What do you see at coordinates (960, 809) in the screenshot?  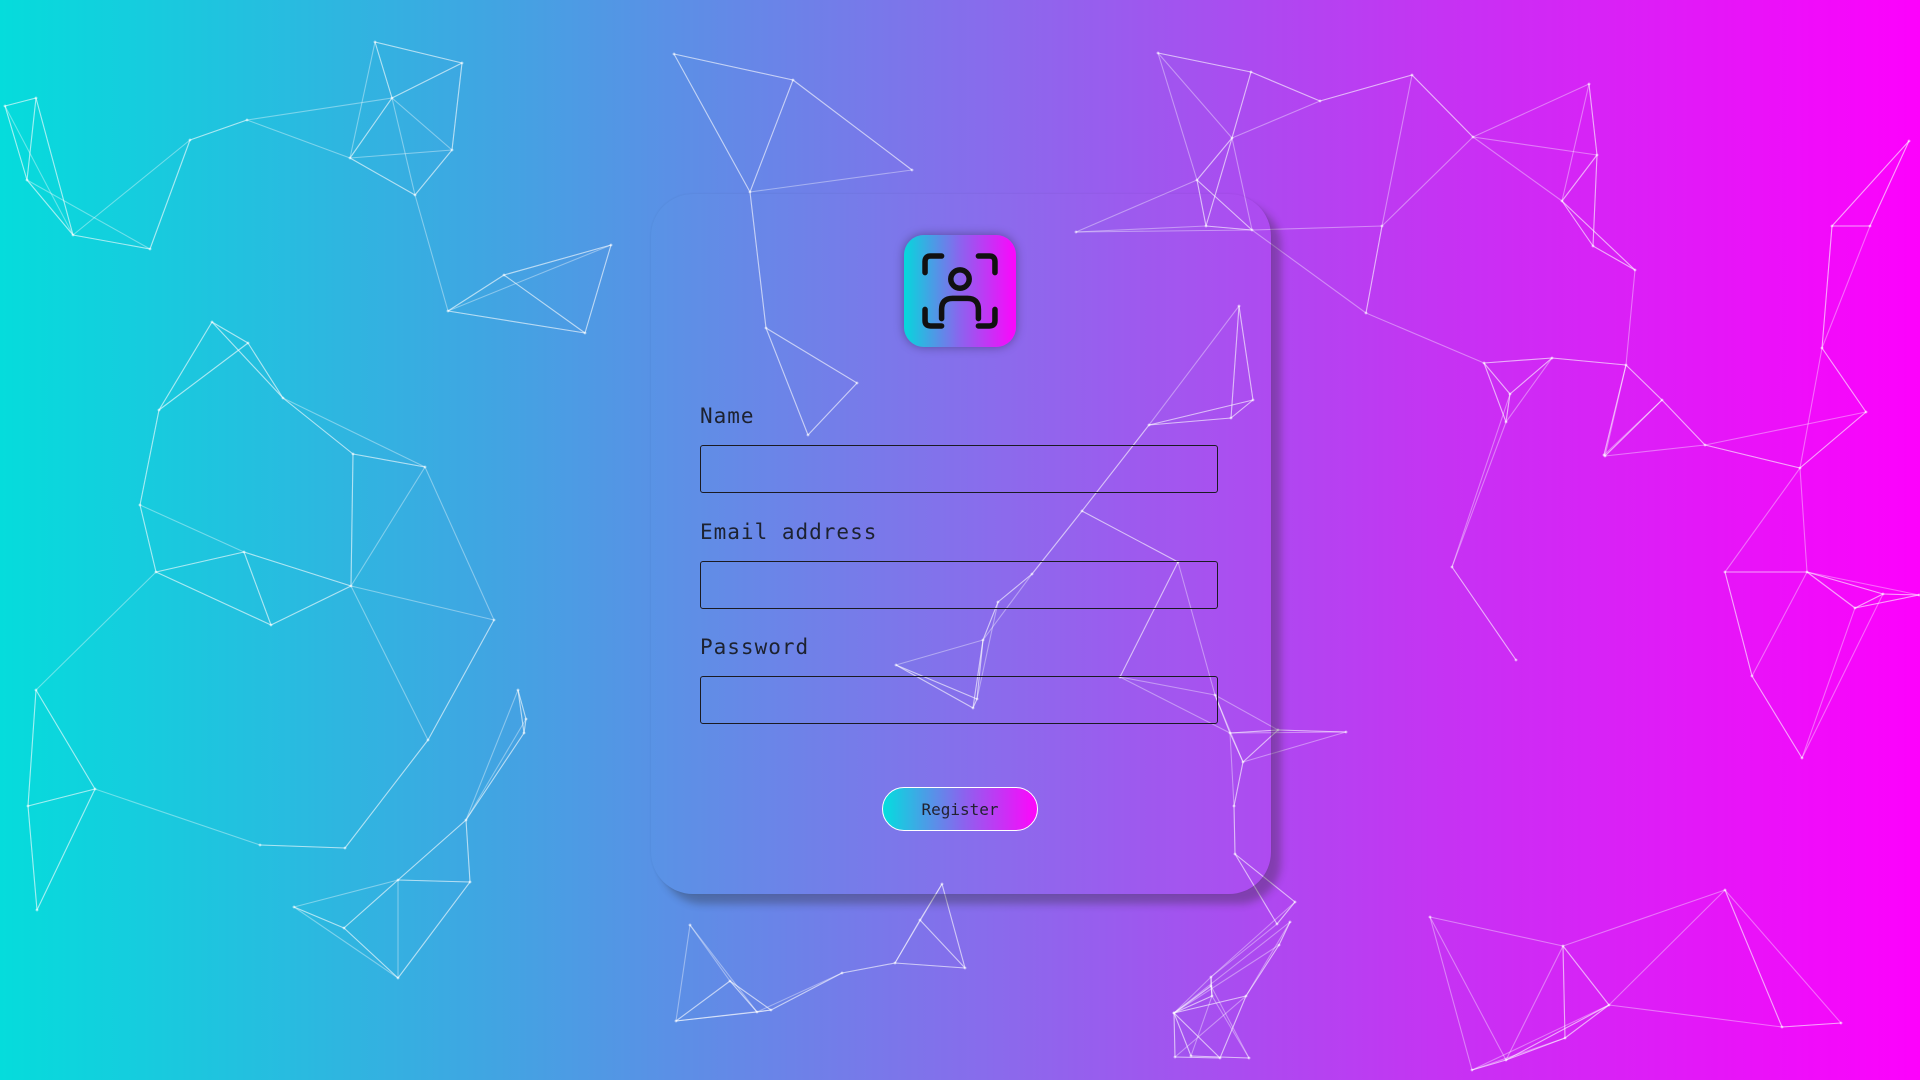 I see `register-button: Register` at bounding box center [960, 809].